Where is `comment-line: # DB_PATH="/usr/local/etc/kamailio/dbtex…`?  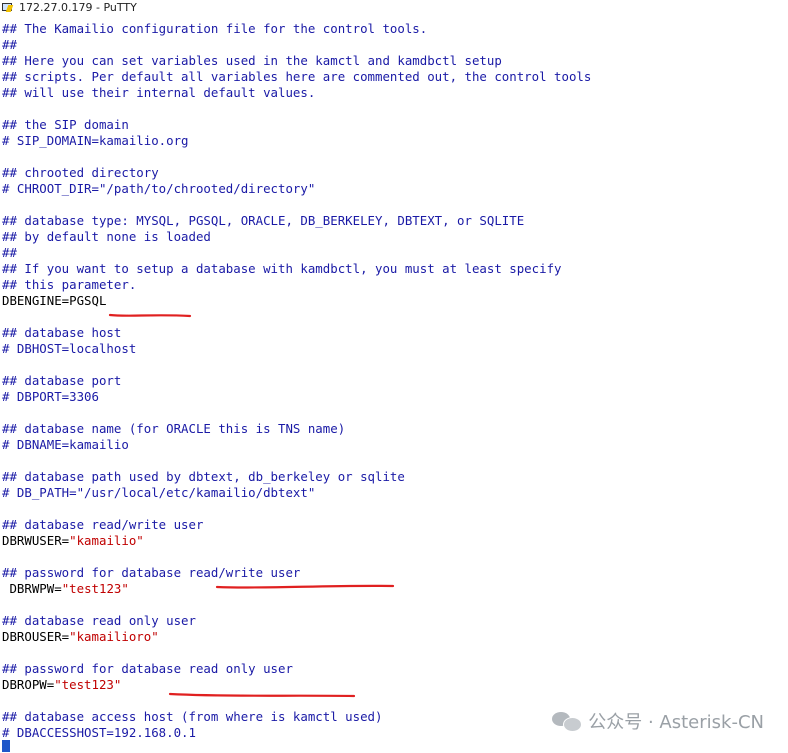 comment-line: # DB_PATH="/usr/local/etc/kamailio/dbtex… is located at coordinates (159, 492).